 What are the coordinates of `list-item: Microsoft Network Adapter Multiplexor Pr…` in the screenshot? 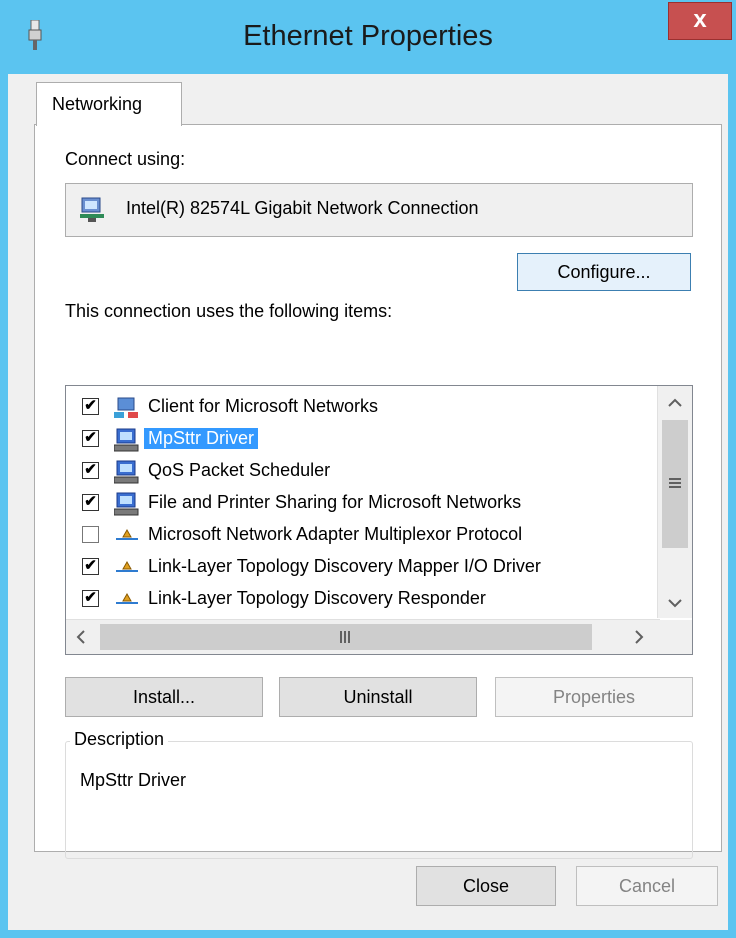 It's located at (368, 536).